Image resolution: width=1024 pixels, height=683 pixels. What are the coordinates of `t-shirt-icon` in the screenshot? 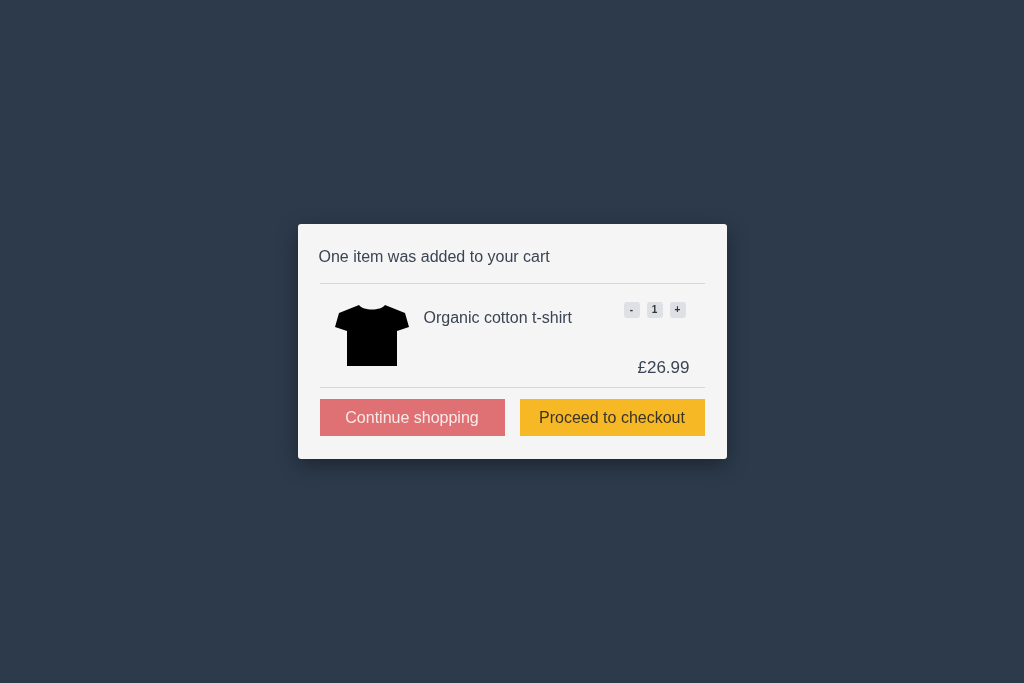 It's located at (371, 335).